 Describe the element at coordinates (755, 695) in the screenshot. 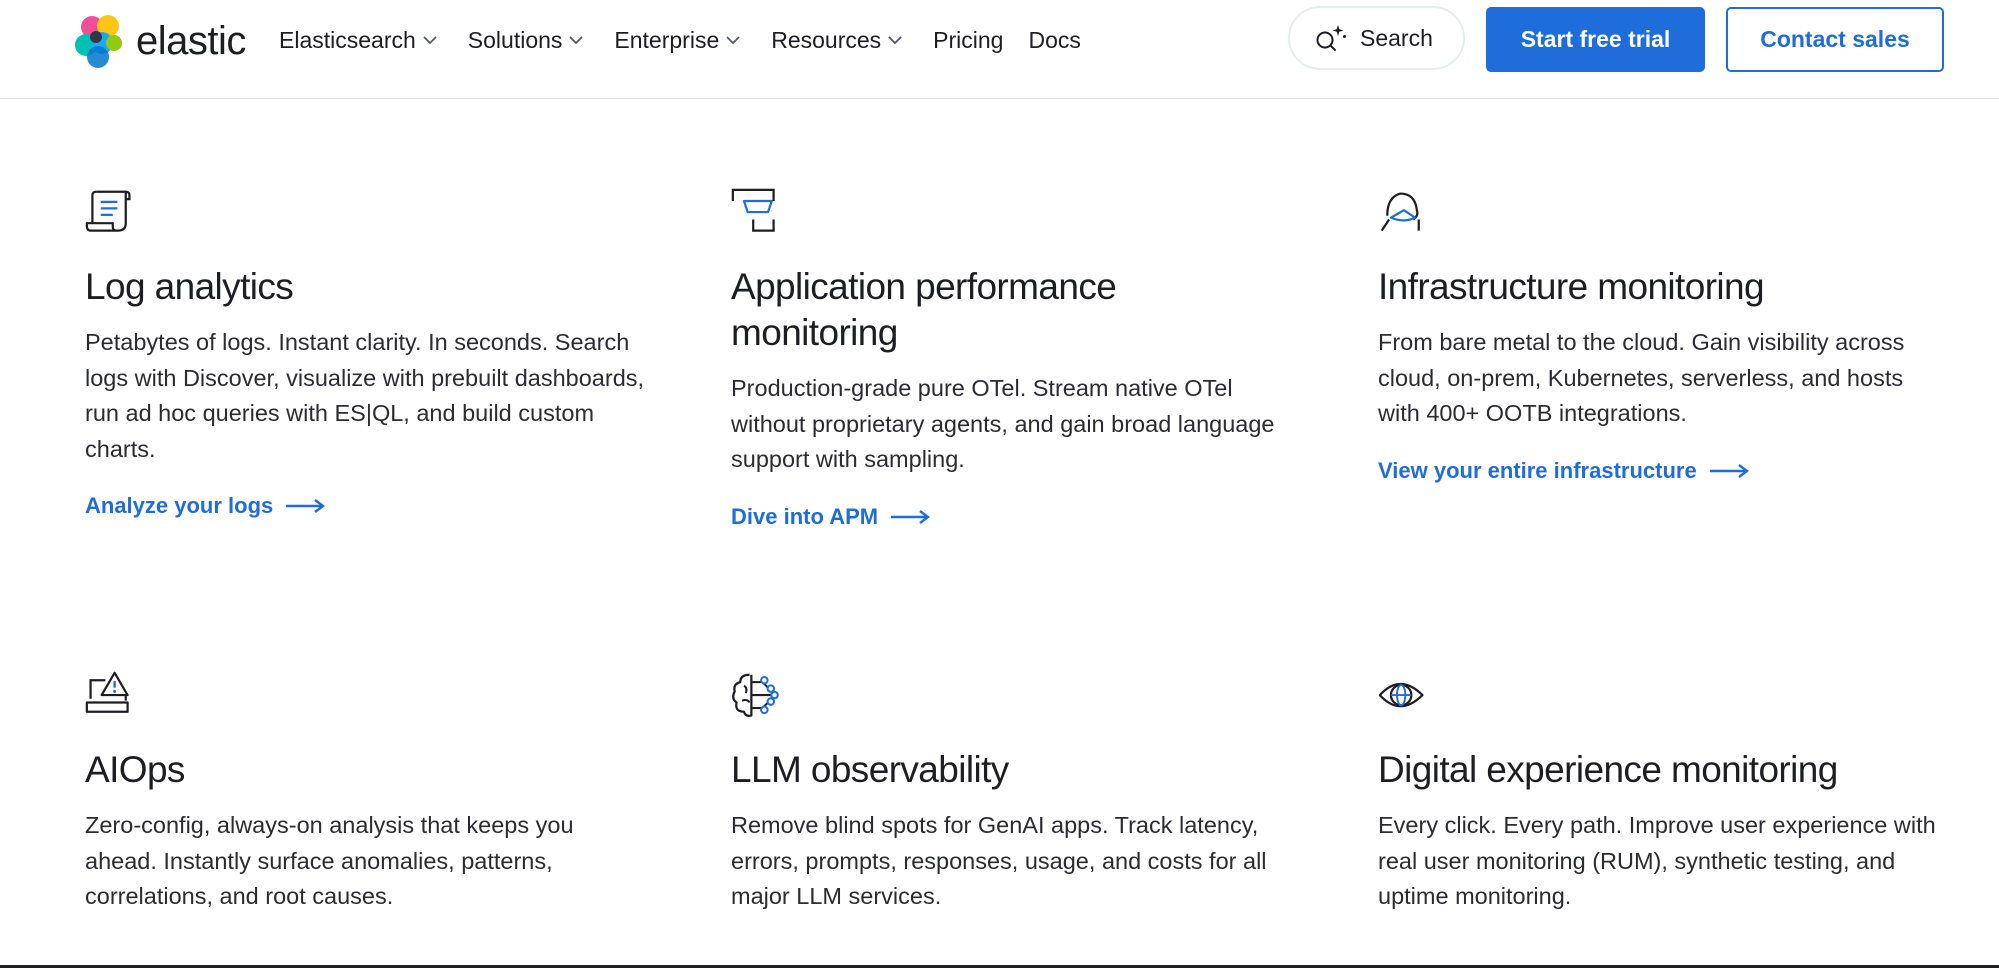

I see `brain-network-icon` at that location.